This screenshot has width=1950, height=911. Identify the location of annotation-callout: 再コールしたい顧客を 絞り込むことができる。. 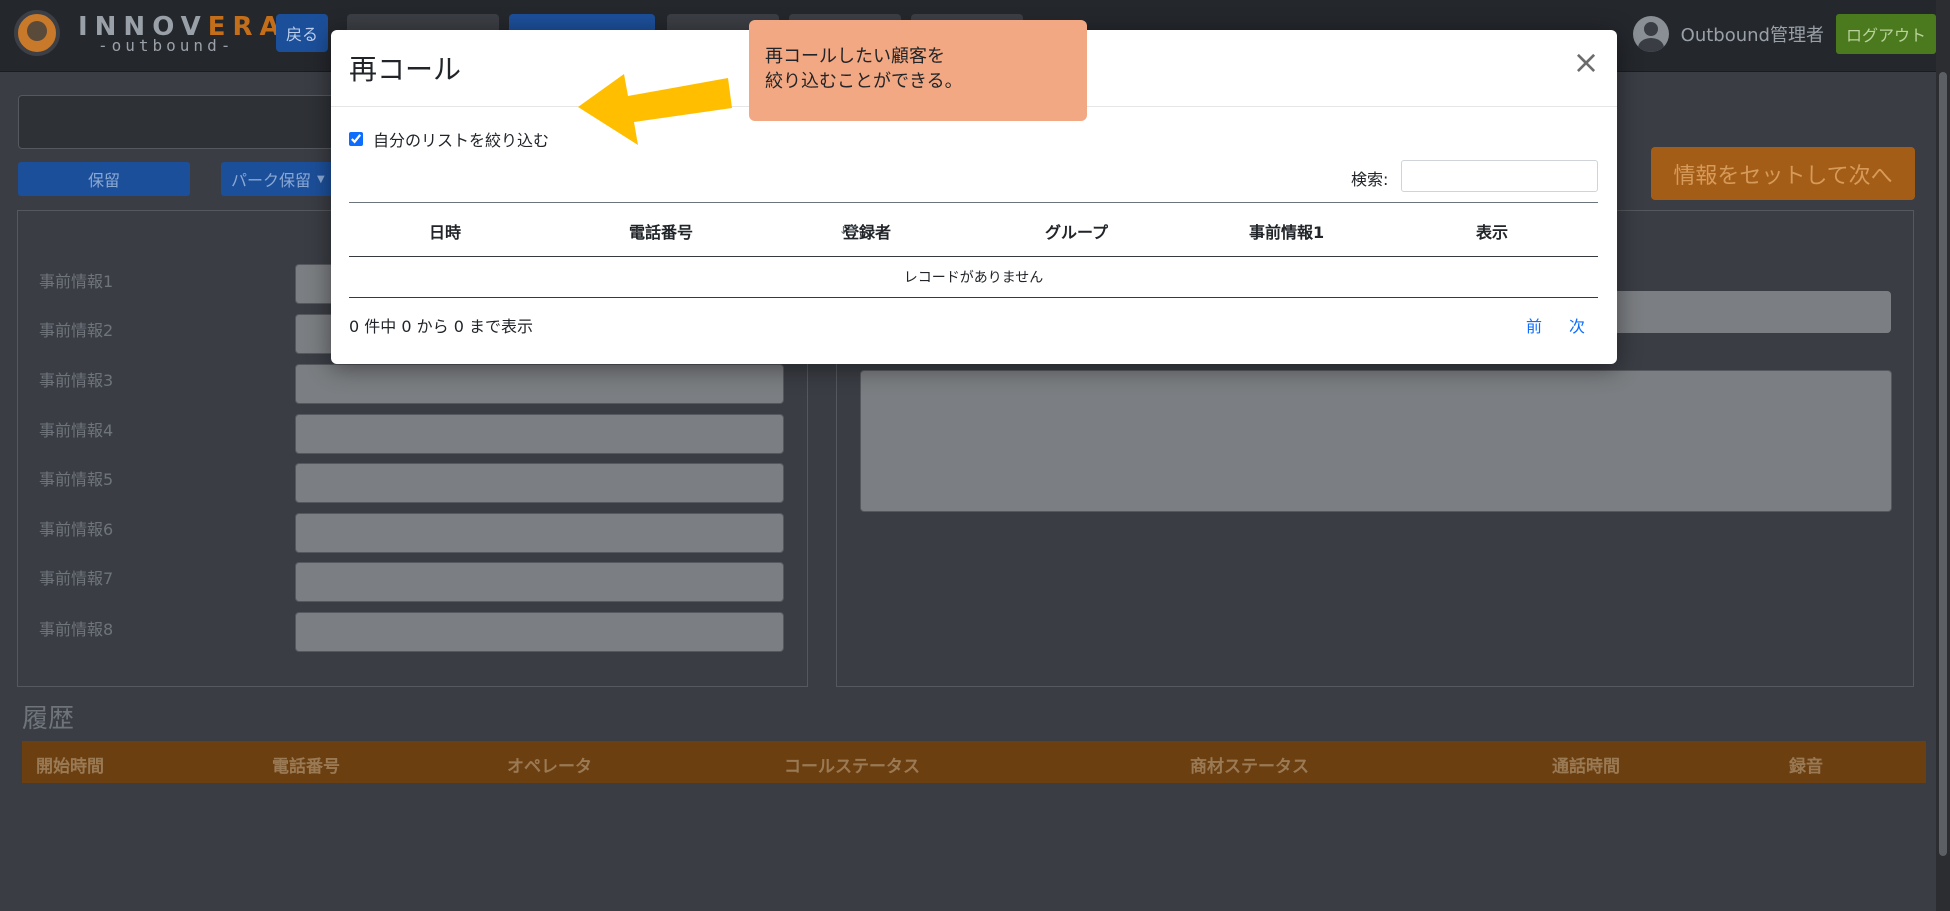
(918, 70).